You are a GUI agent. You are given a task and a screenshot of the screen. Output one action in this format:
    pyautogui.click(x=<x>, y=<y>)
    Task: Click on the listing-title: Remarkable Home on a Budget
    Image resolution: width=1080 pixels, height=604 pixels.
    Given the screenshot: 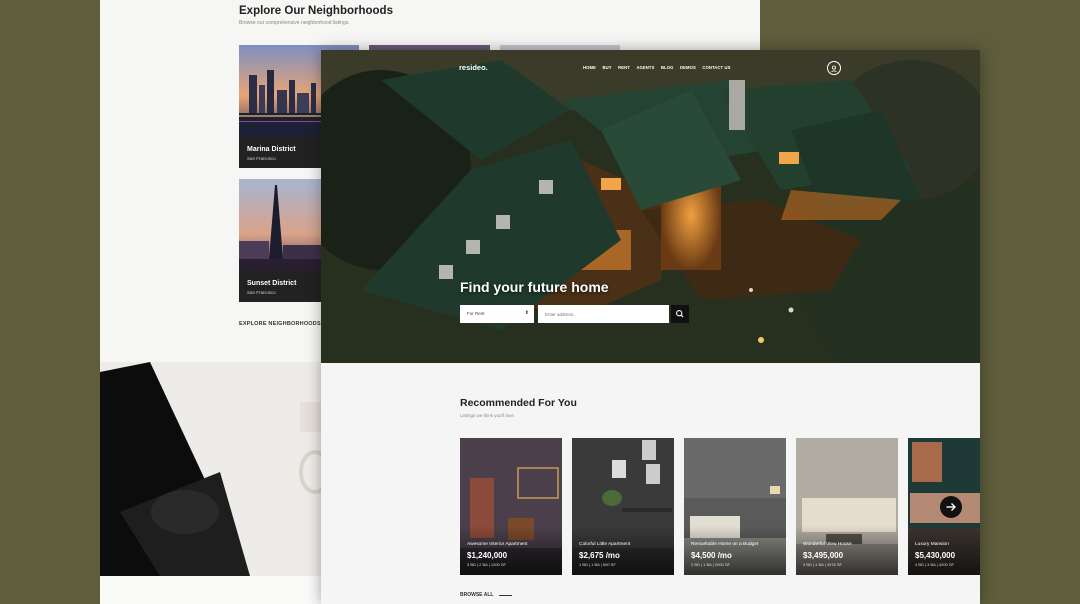 What is the action you would take?
    pyautogui.click(x=725, y=544)
    